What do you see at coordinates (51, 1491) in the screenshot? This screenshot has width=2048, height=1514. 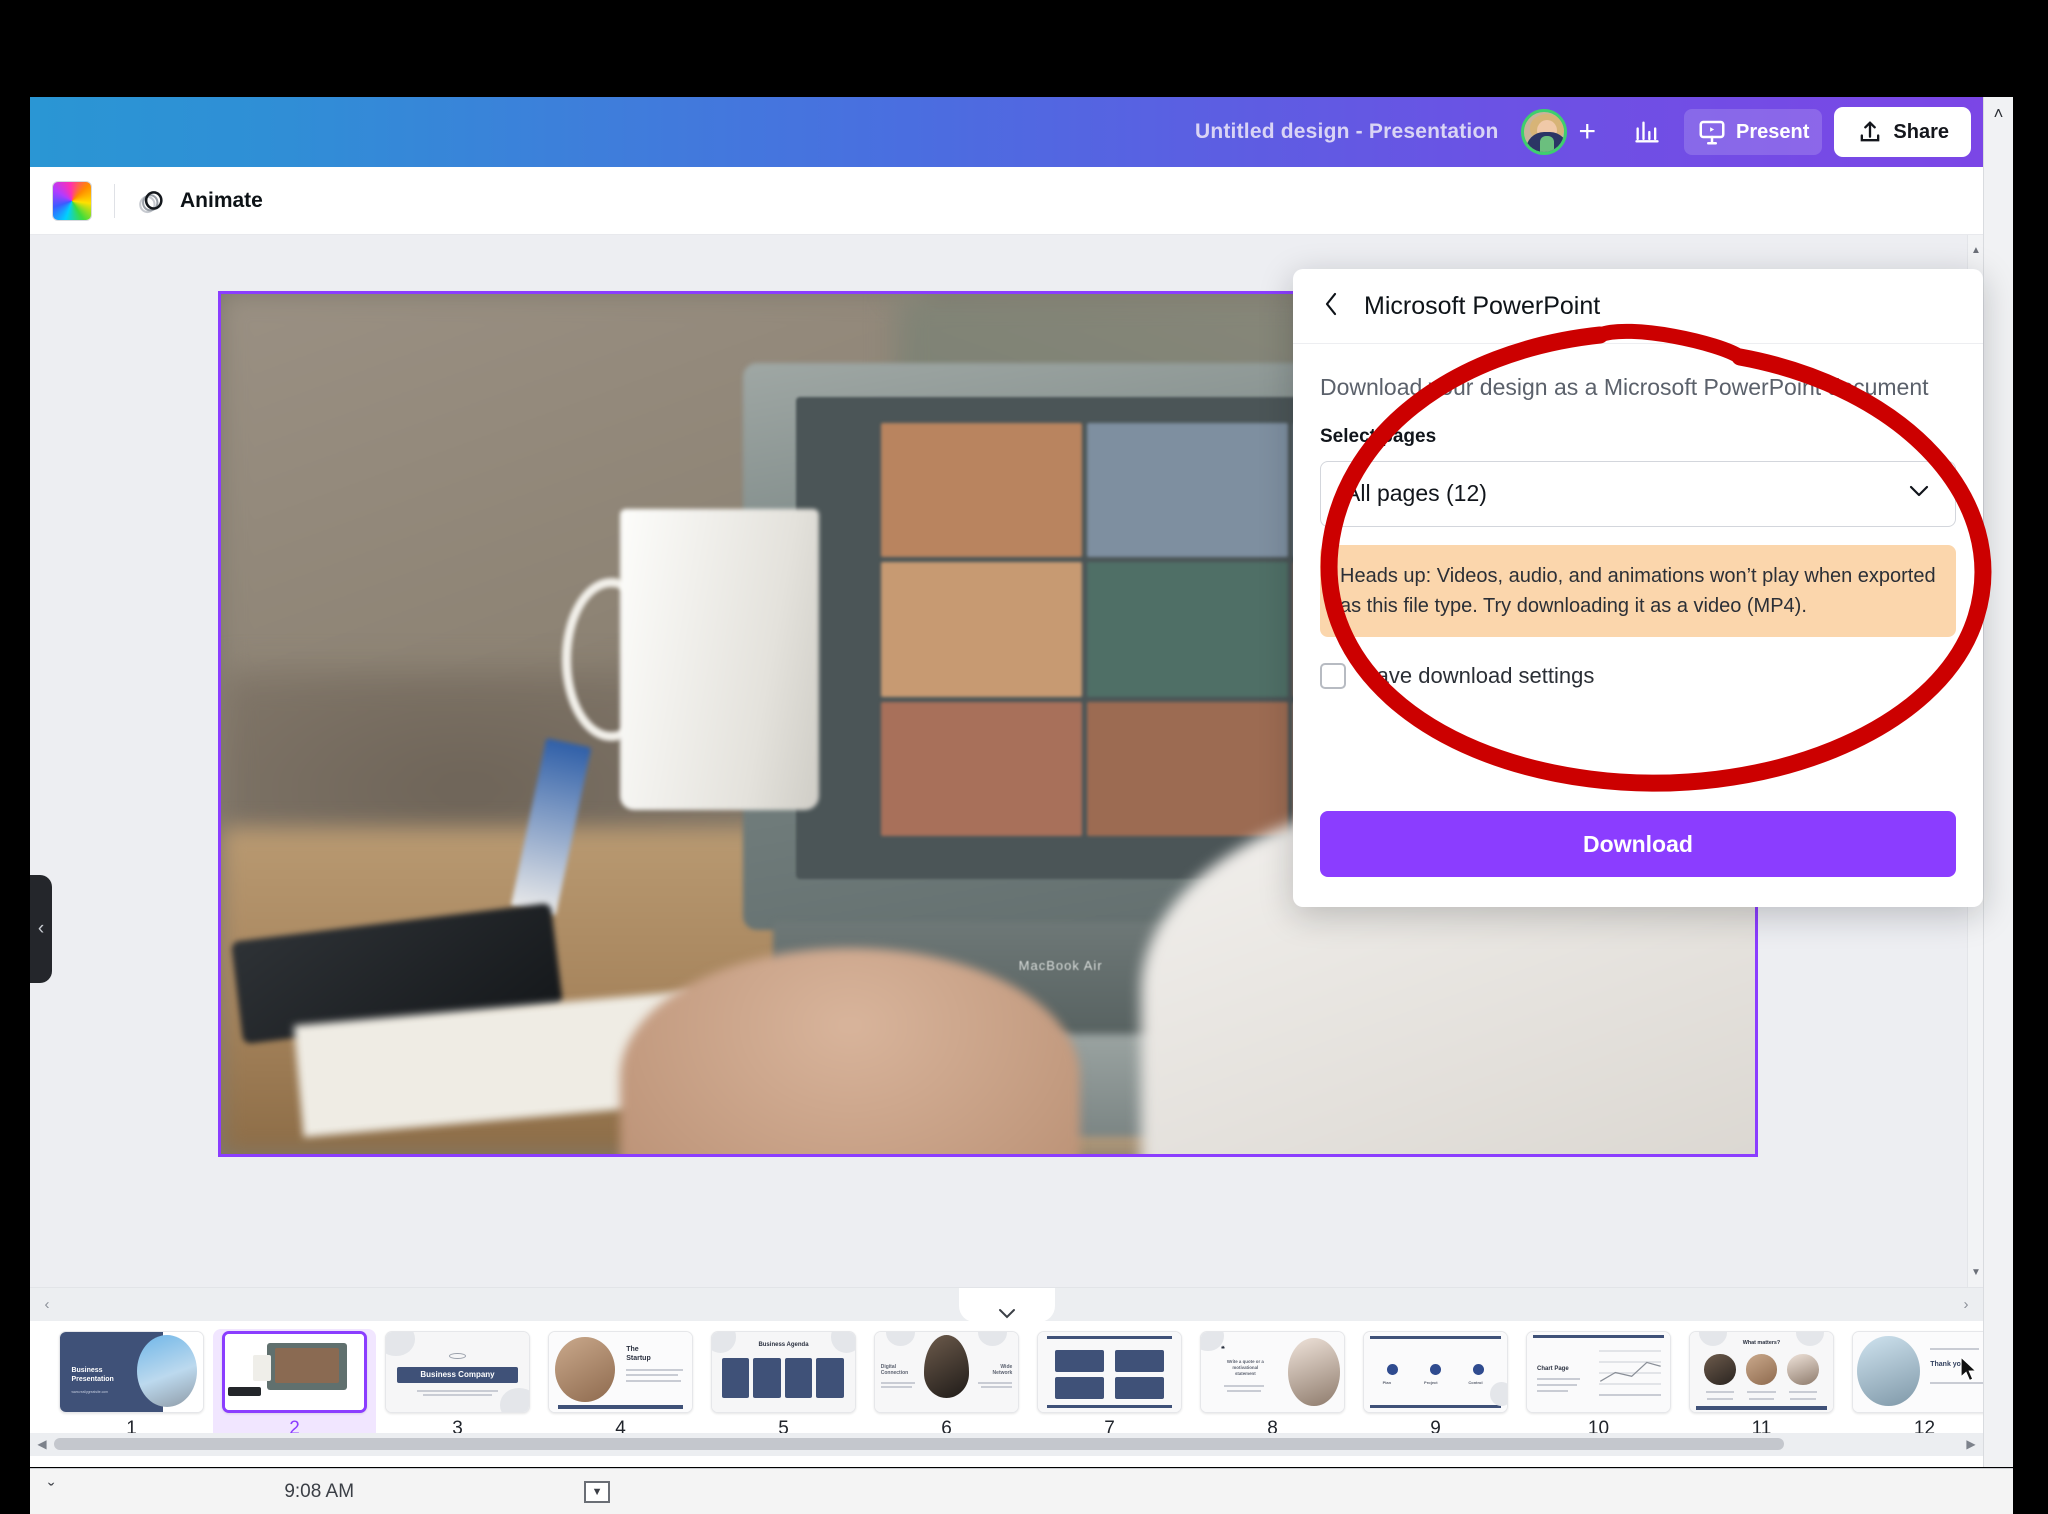 I see `taskbar-left-text: ˇ` at bounding box center [51, 1491].